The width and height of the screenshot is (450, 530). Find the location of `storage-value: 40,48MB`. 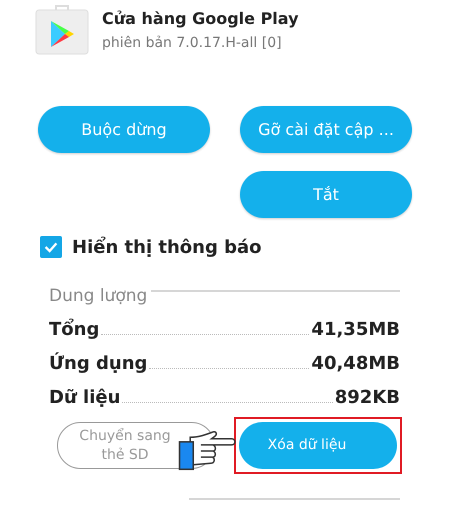

storage-value: 40,48MB is located at coordinates (355, 363).